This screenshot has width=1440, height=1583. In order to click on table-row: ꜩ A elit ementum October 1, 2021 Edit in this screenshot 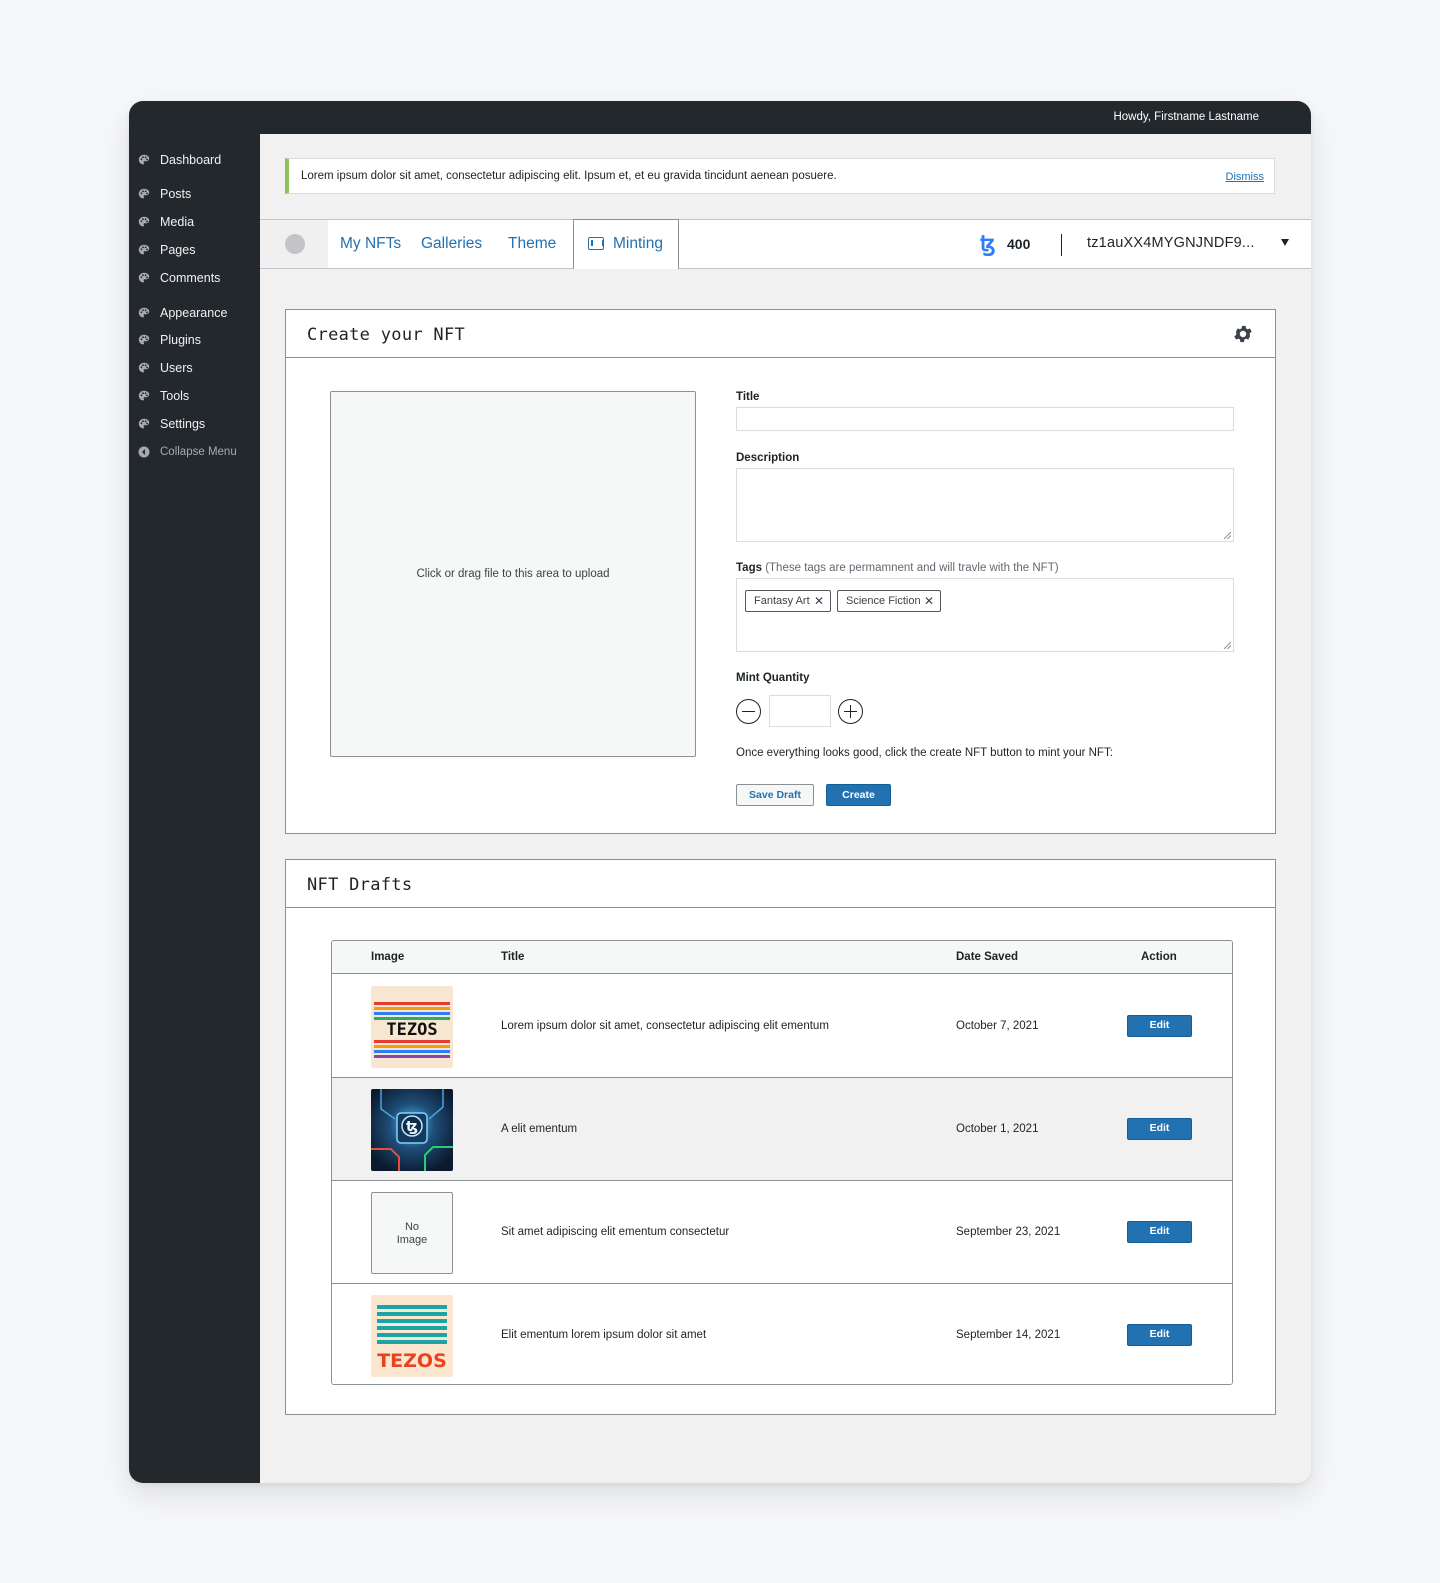, I will do `click(782, 1129)`.